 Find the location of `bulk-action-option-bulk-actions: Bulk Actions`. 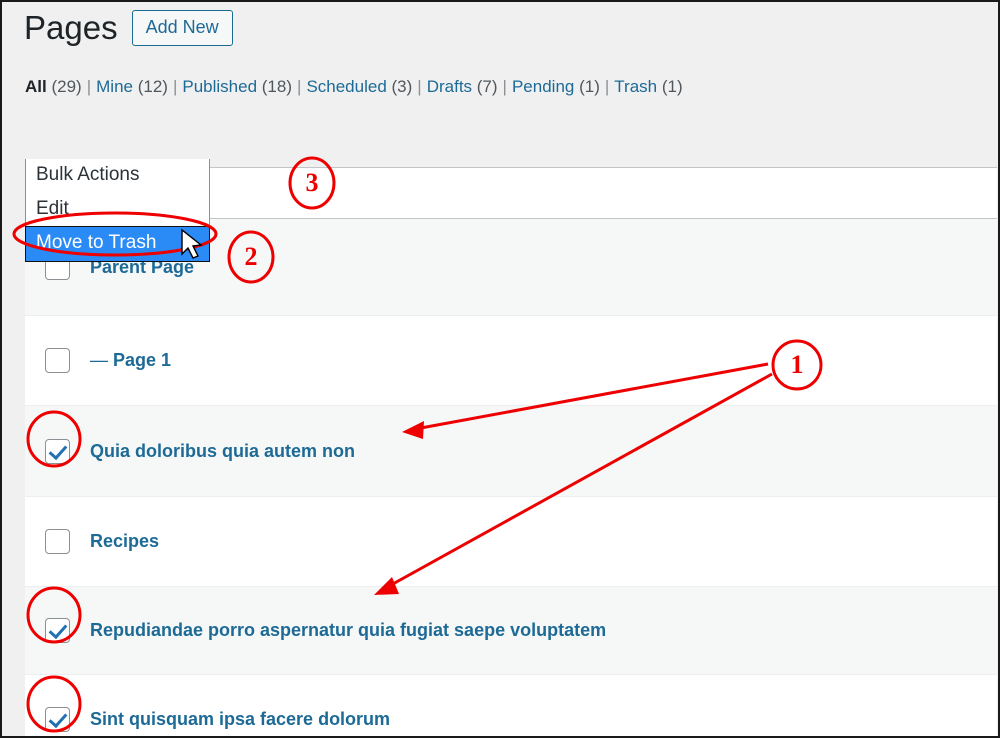

bulk-action-option-bulk-actions: Bulk Actions is located at coordinates (117, 176).